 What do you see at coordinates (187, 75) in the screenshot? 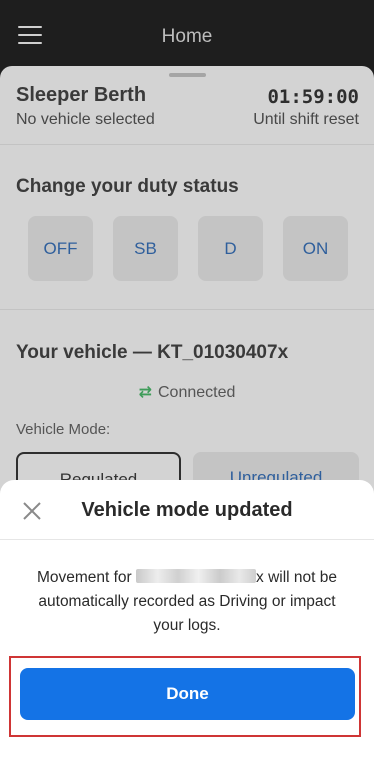
I see `drag-handle` at bounding box center [187, 75].